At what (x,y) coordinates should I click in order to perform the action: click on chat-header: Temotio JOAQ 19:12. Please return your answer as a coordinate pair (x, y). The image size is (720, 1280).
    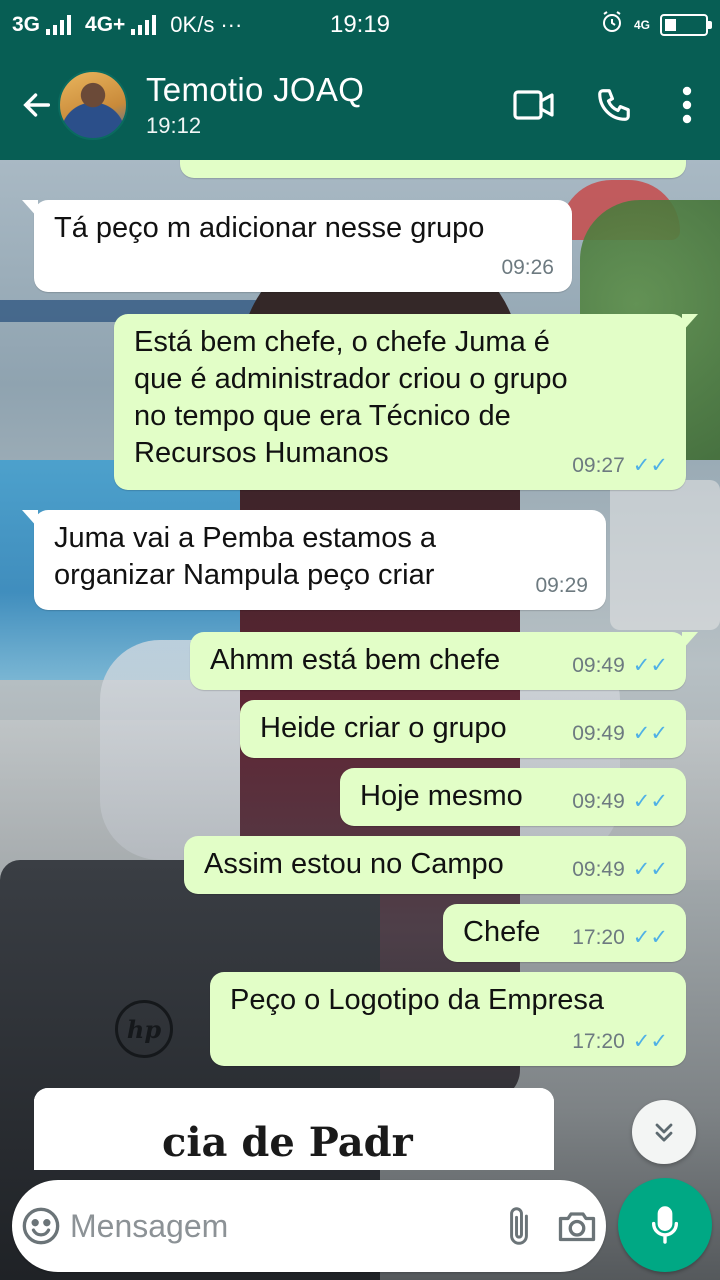
    Looking at the image, I should click on (360, 105).